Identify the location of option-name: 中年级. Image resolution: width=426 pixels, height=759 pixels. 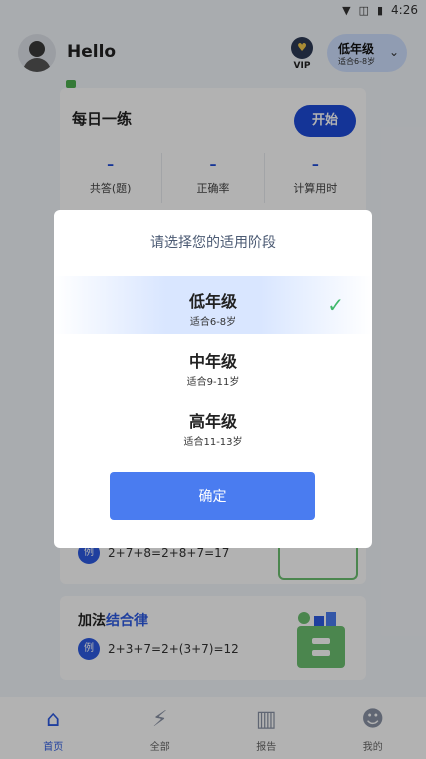
(212, 361).